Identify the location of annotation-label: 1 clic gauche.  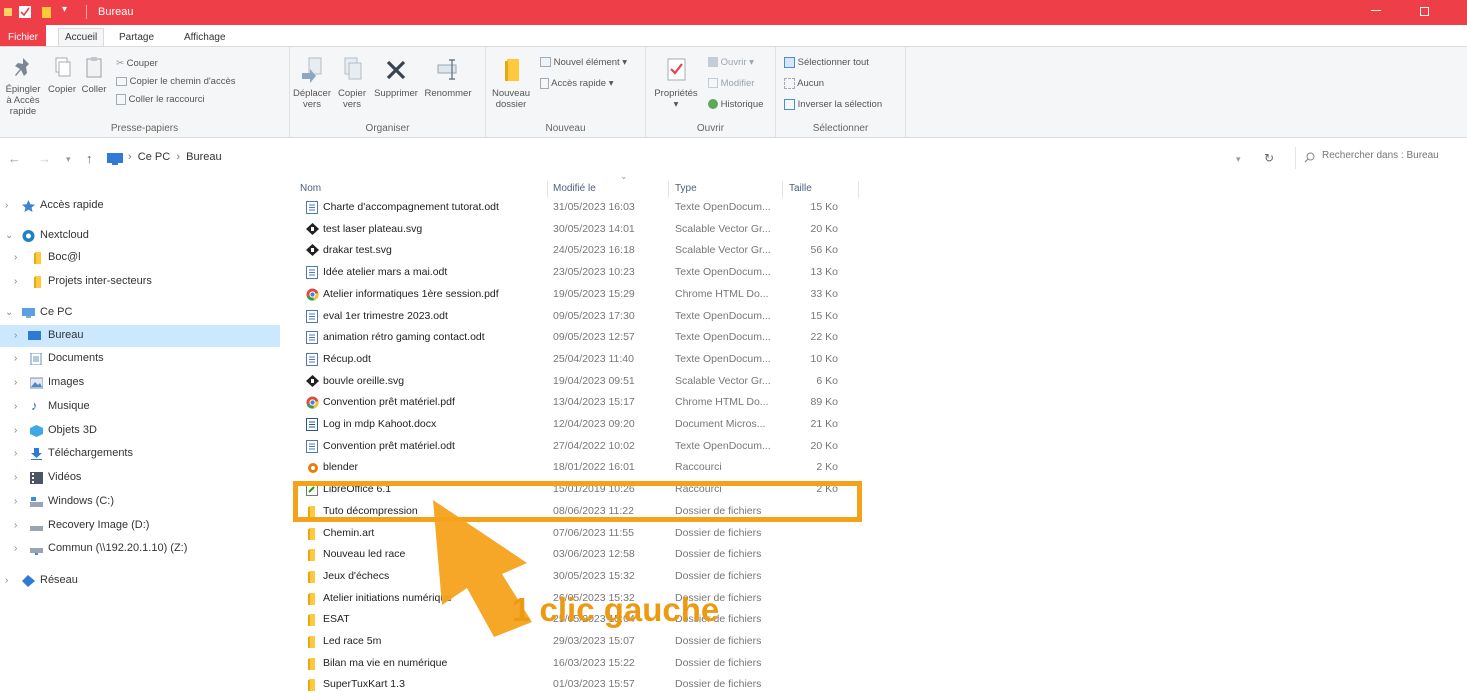
(616, 609).